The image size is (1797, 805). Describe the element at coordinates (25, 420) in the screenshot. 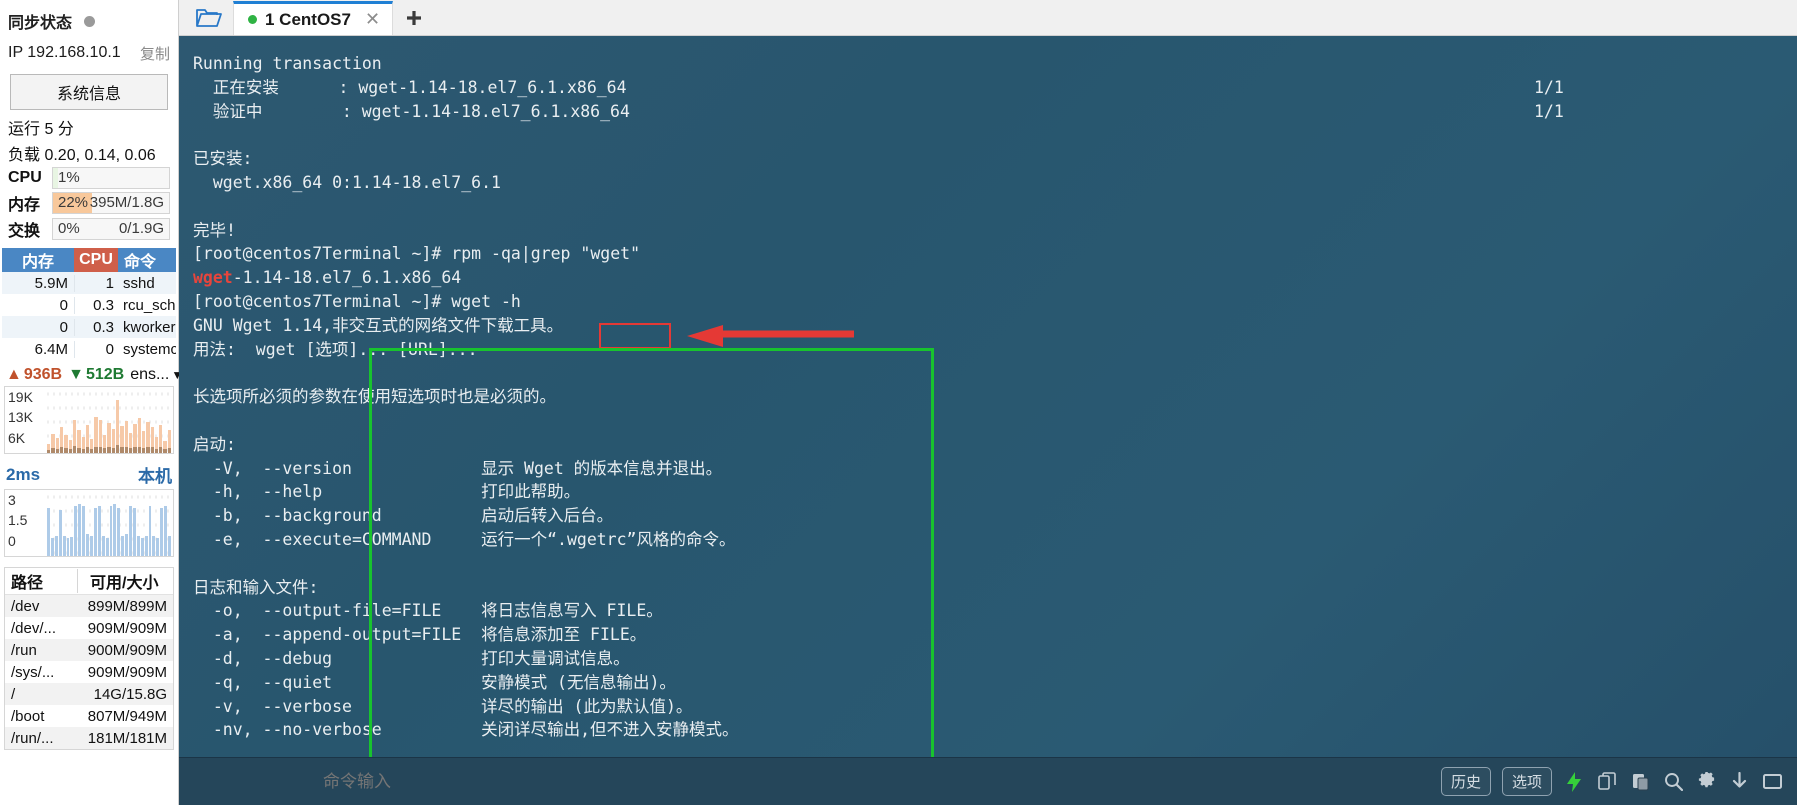

I see `network-graph-axis: 19K 13K 6K` at that location.